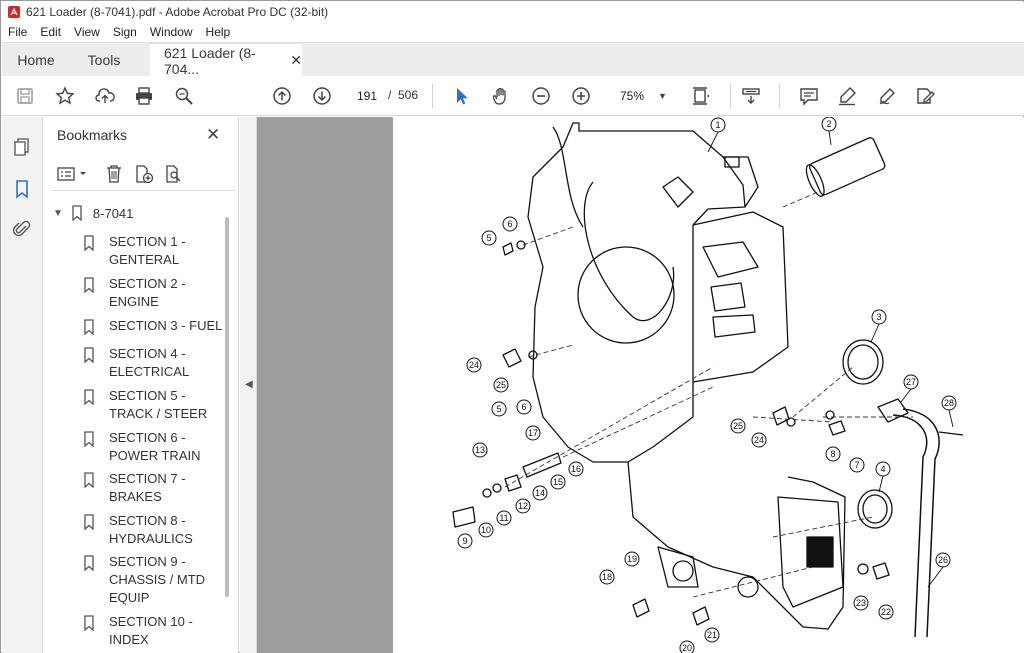  Describe the element at coordinates (717, 125) in the screenshot. I see `svg-text: 1` at that location.